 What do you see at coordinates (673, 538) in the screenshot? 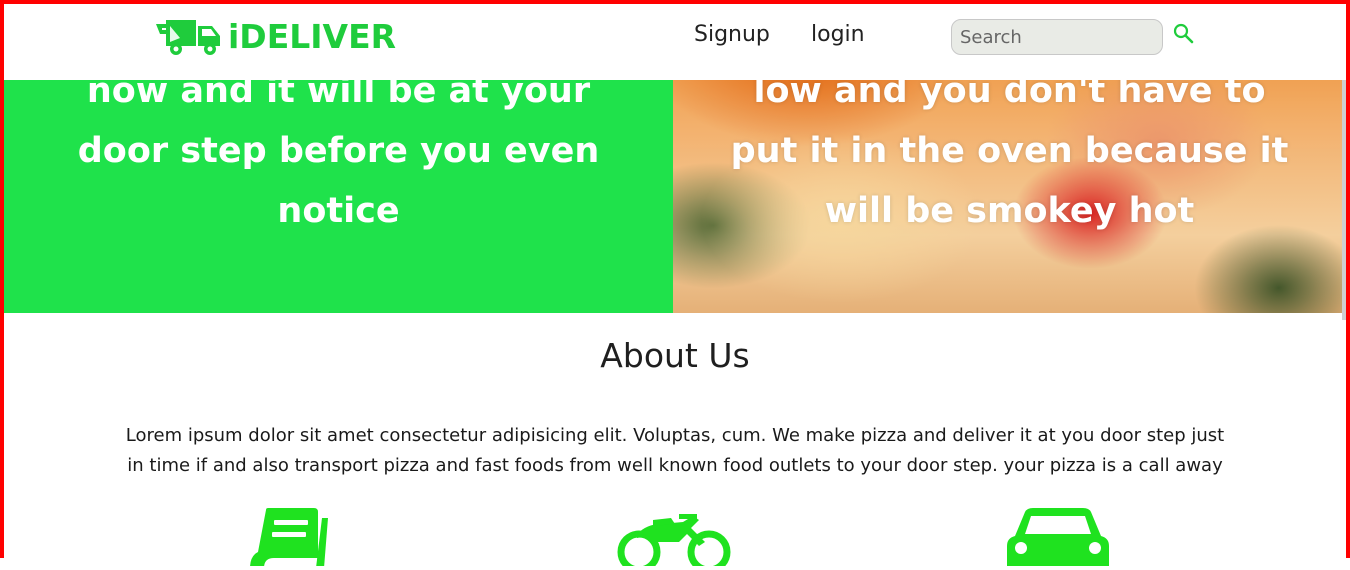
I see `motorcycle-icon` at bounding box center [673, 538].